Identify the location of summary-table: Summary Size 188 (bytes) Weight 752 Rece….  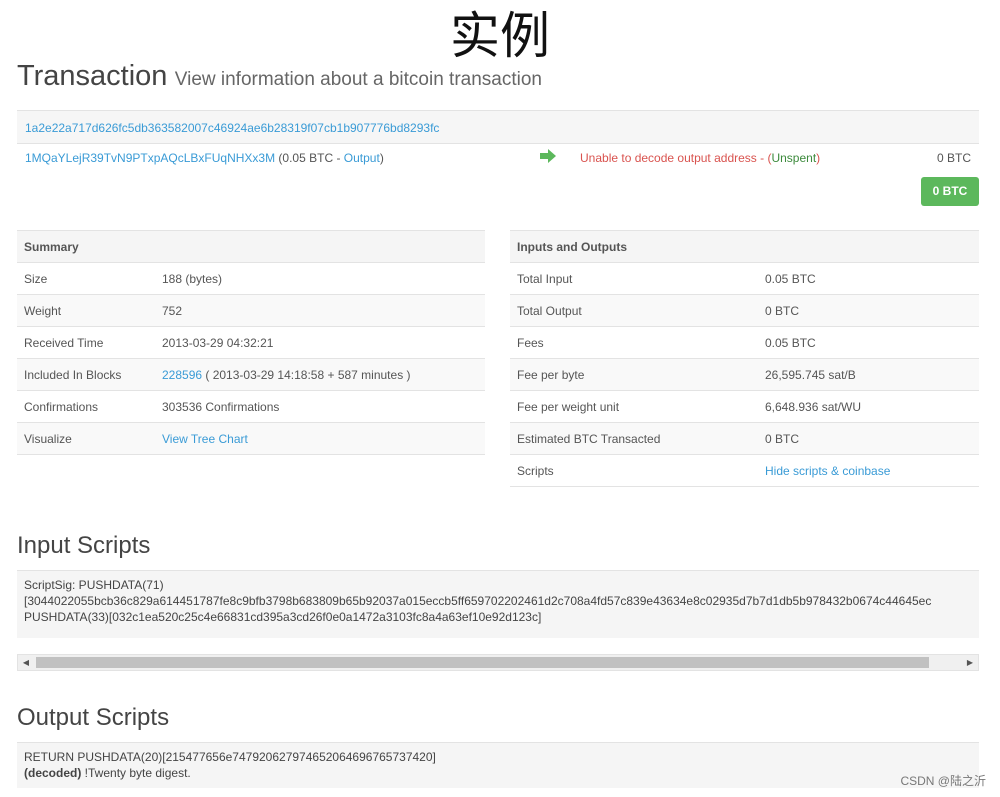
(251, 342).